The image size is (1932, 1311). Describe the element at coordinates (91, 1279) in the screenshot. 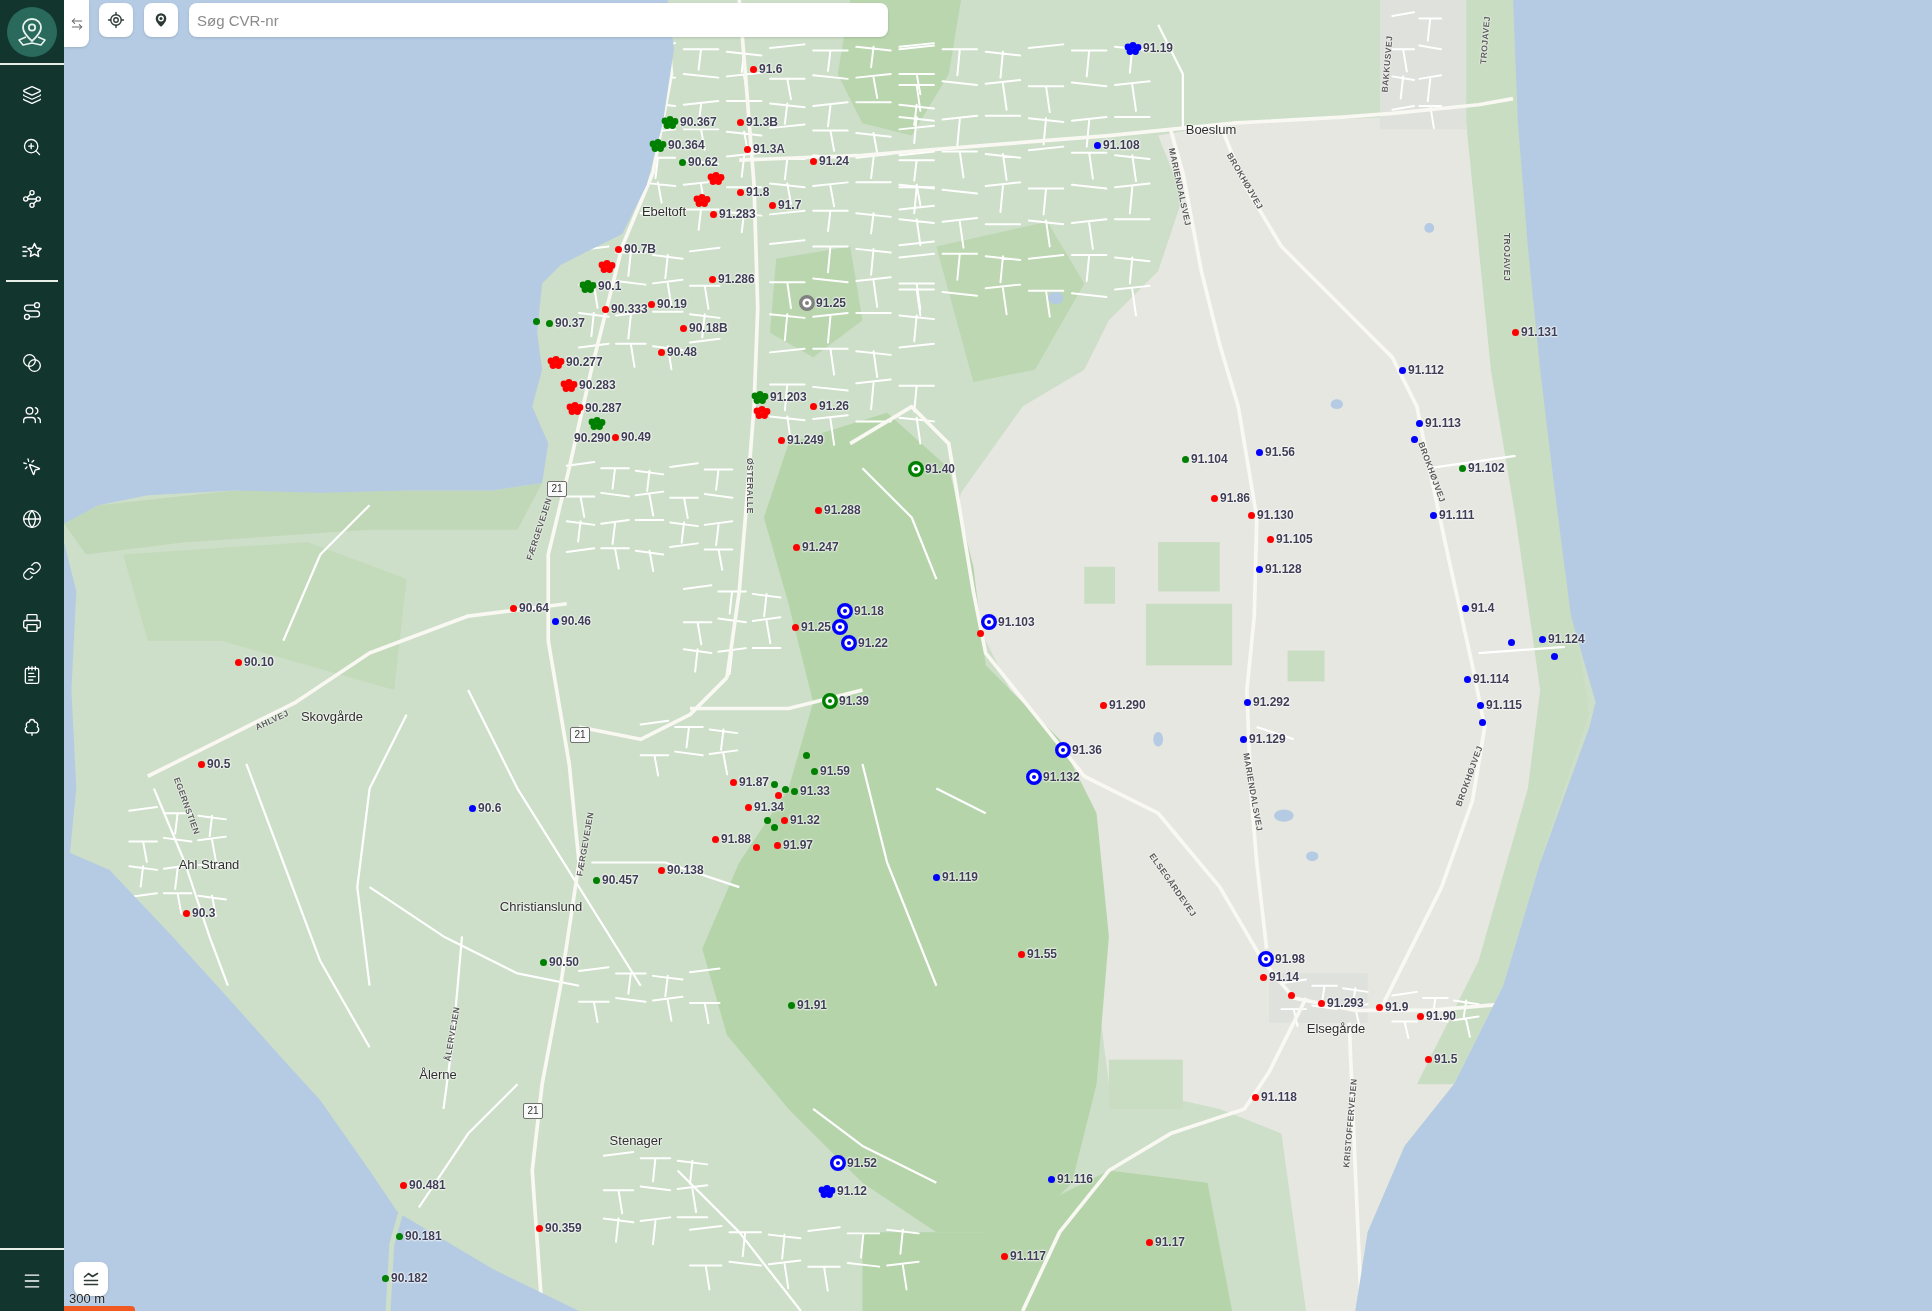

I see `legend-button` at that location.